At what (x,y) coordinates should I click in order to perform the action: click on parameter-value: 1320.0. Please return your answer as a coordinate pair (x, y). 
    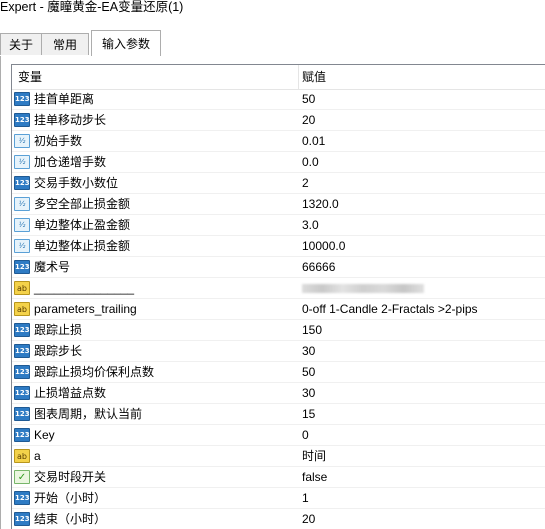
    Looking at the image, I should click on (320, 204).